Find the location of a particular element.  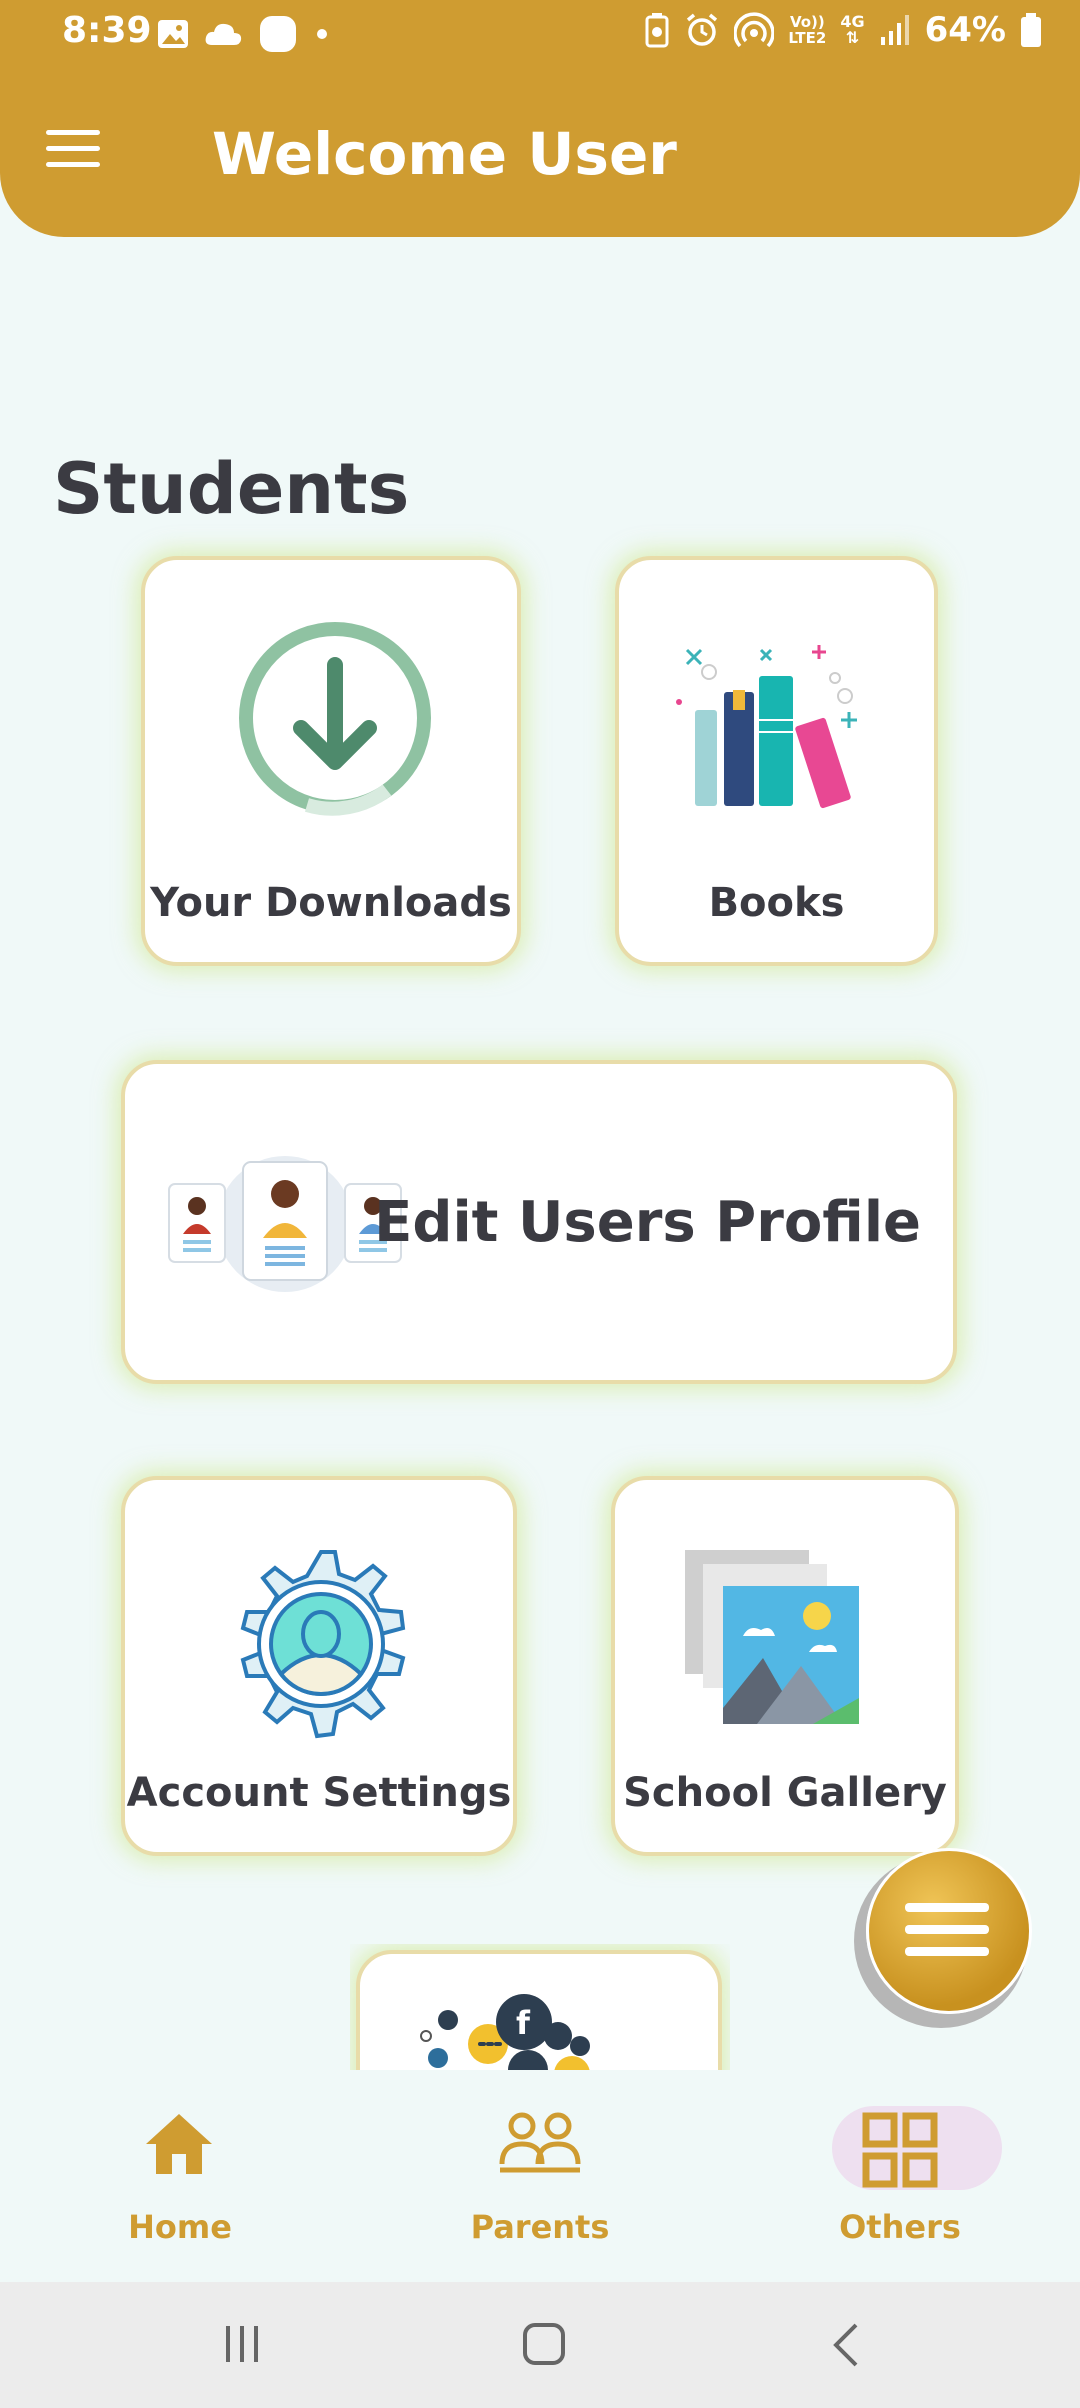

nav-home-label: Home is located at coordinates (180, 2227).